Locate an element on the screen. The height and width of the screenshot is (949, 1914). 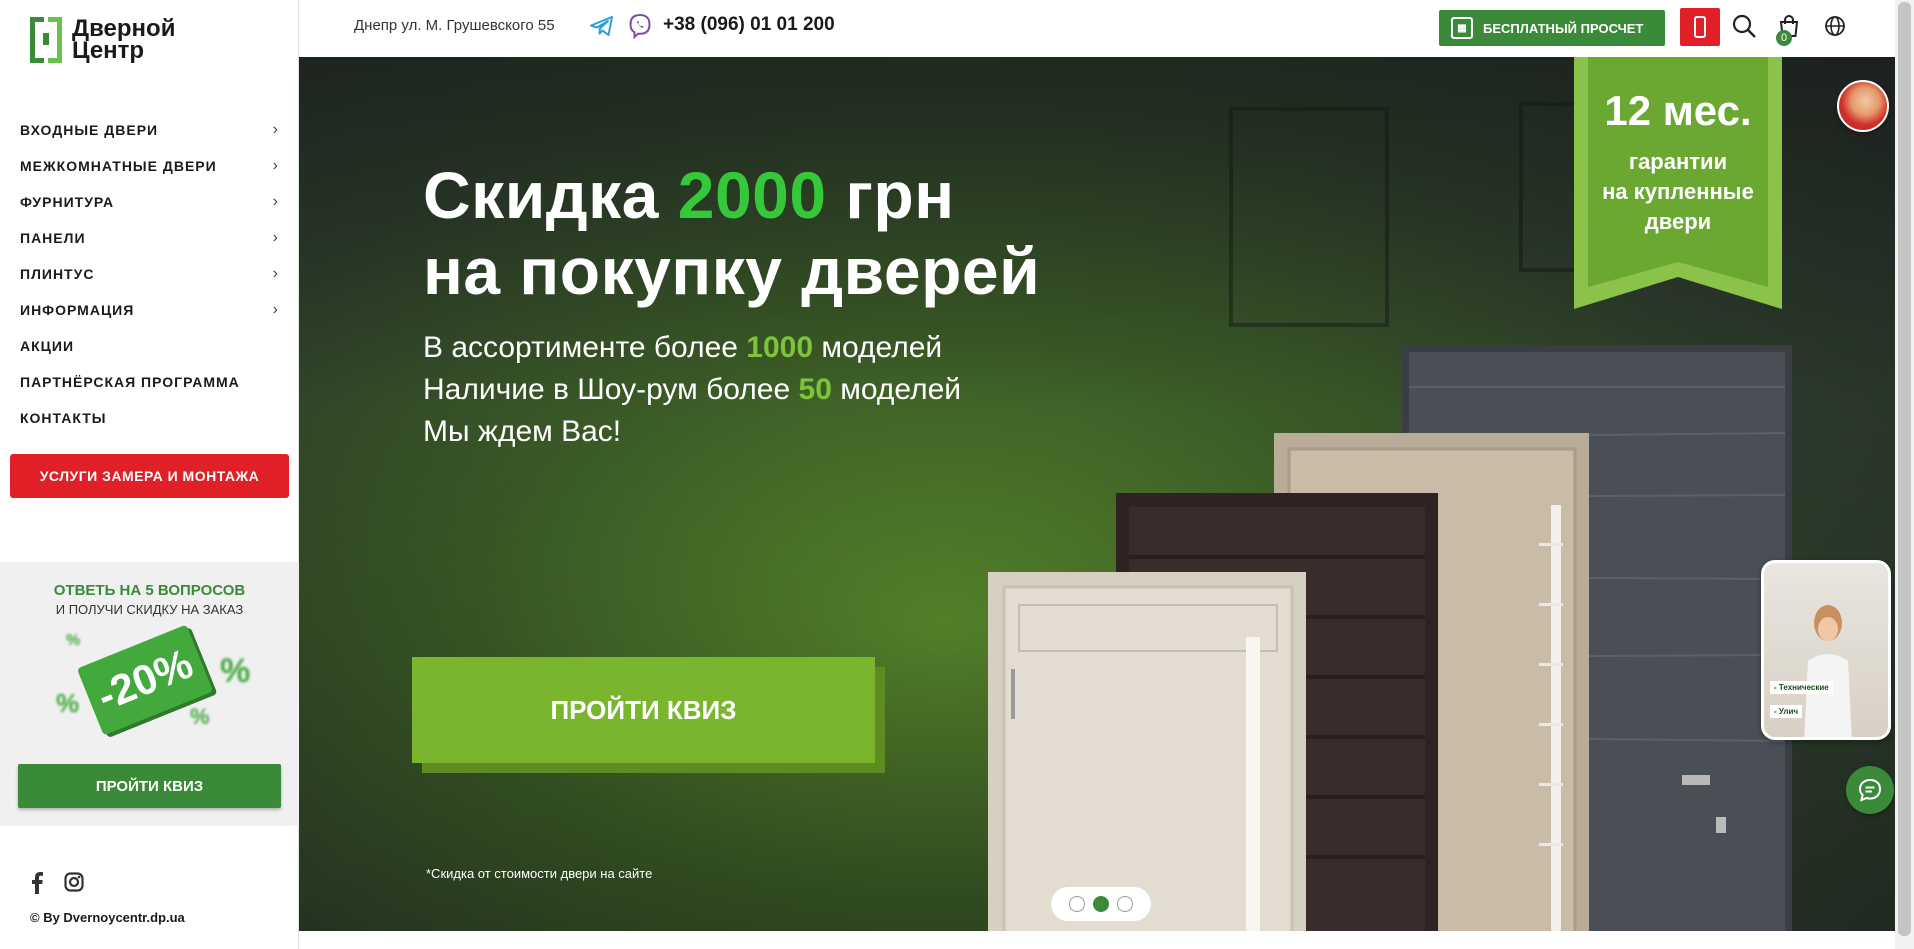
mobile-callback-button is located at coordinates (1700, 27).